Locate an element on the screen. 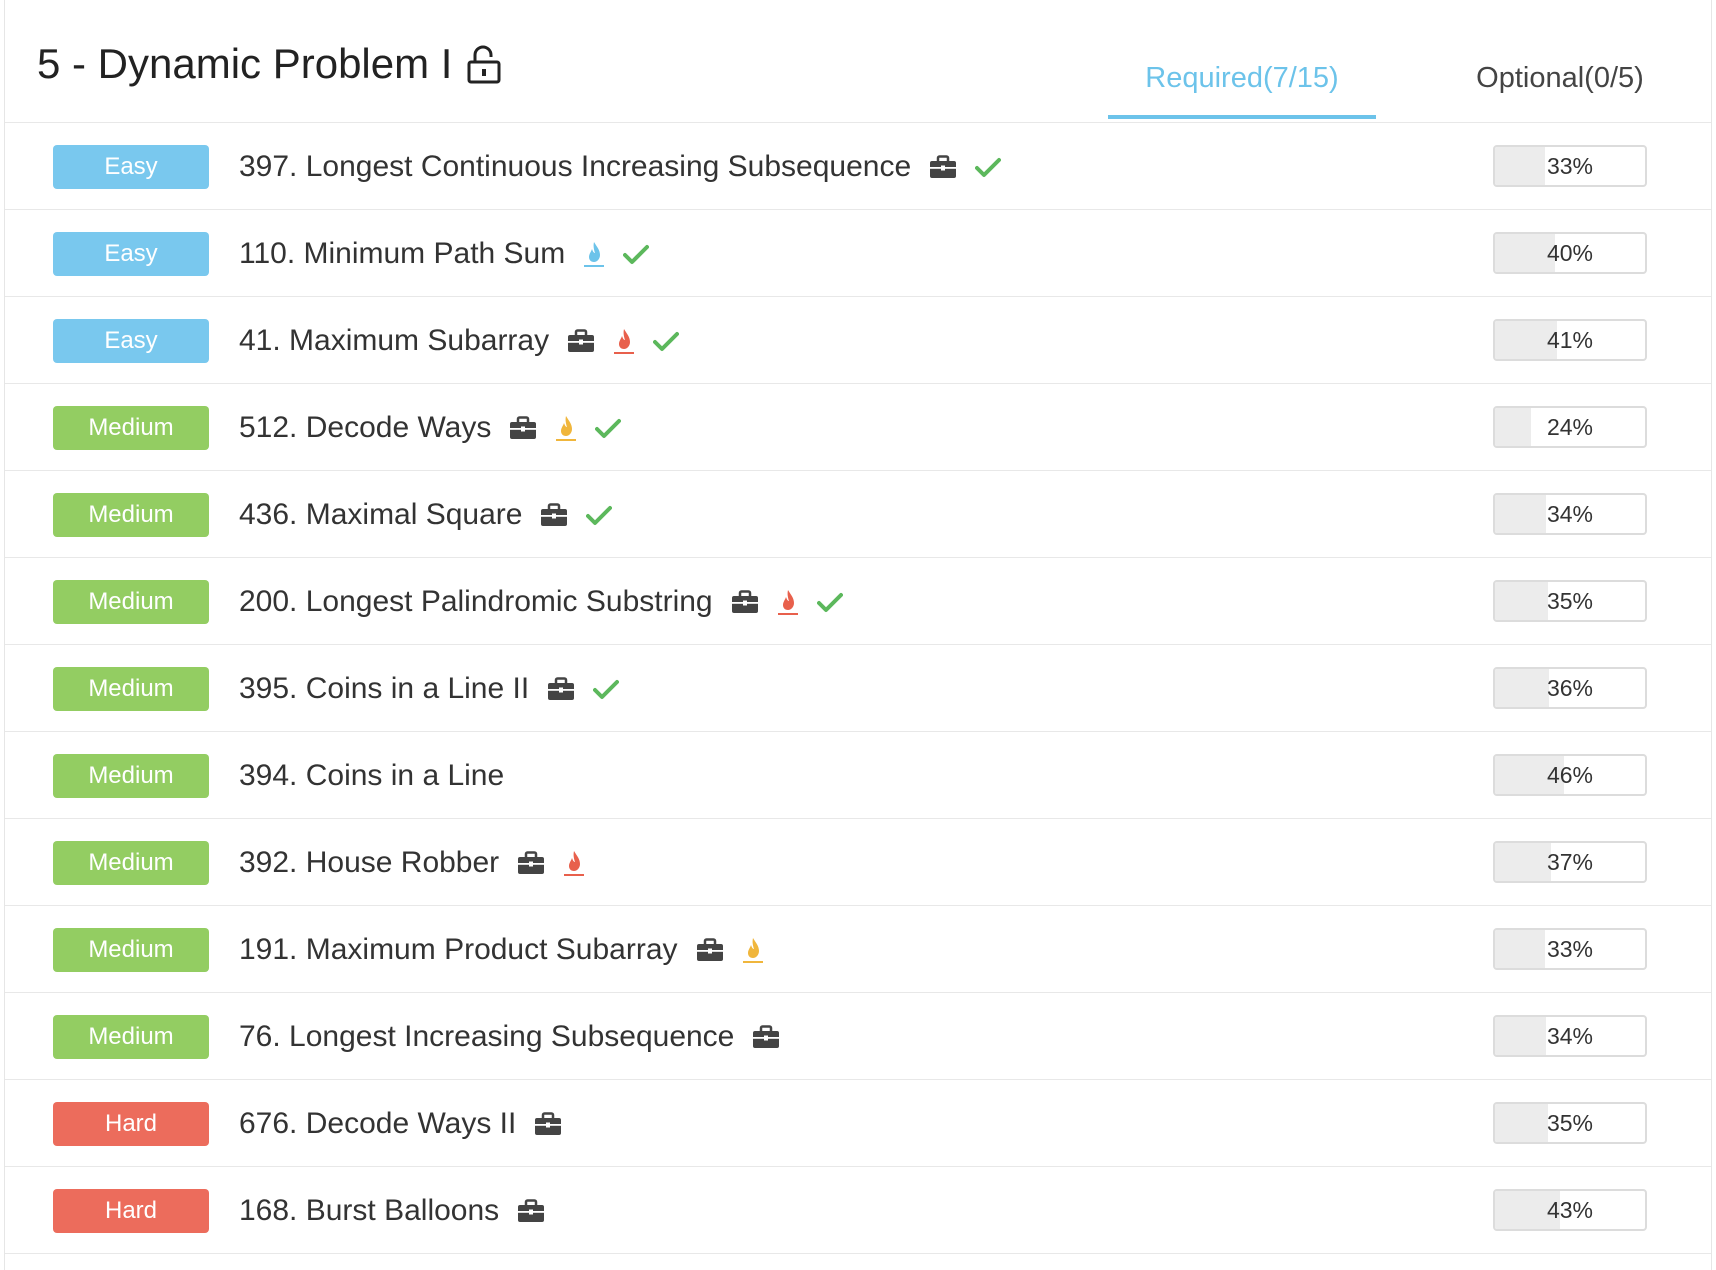 The height and width of the screenshot is (1270, 1716). problem-info: 394. Coins in a Line is located at coordinates (371, 776).